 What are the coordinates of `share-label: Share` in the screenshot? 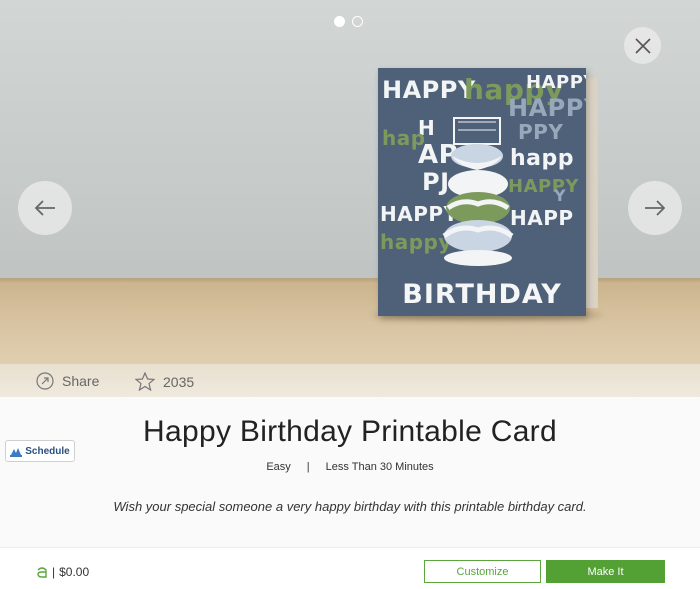 It's located at (81, 381).